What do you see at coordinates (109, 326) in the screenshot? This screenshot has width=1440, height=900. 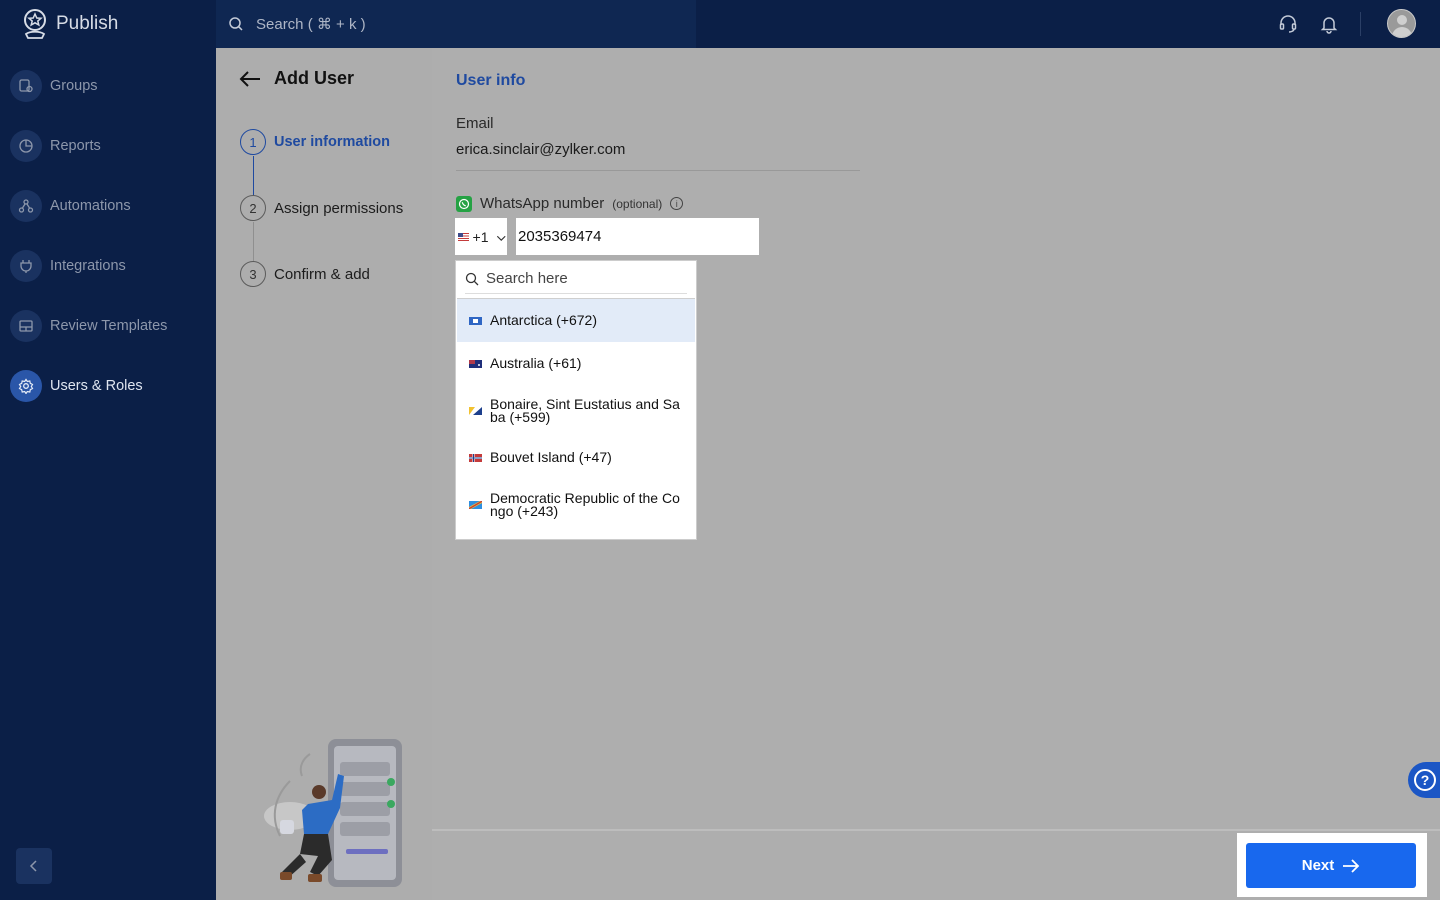 I see `sidebar-item-label: Review Templates` at bounding box center [109, 326].